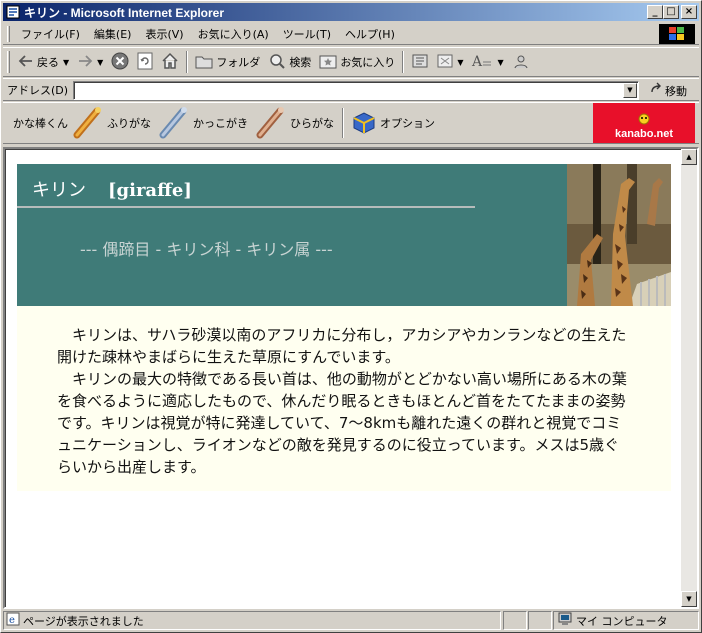 This screenshot has width=702, height=633. What do you see at coordinates (124, 12) in the screenshot?
I see `window-title: キリン - Microsoft Internet Explorer` at bounding box center [124, 12].